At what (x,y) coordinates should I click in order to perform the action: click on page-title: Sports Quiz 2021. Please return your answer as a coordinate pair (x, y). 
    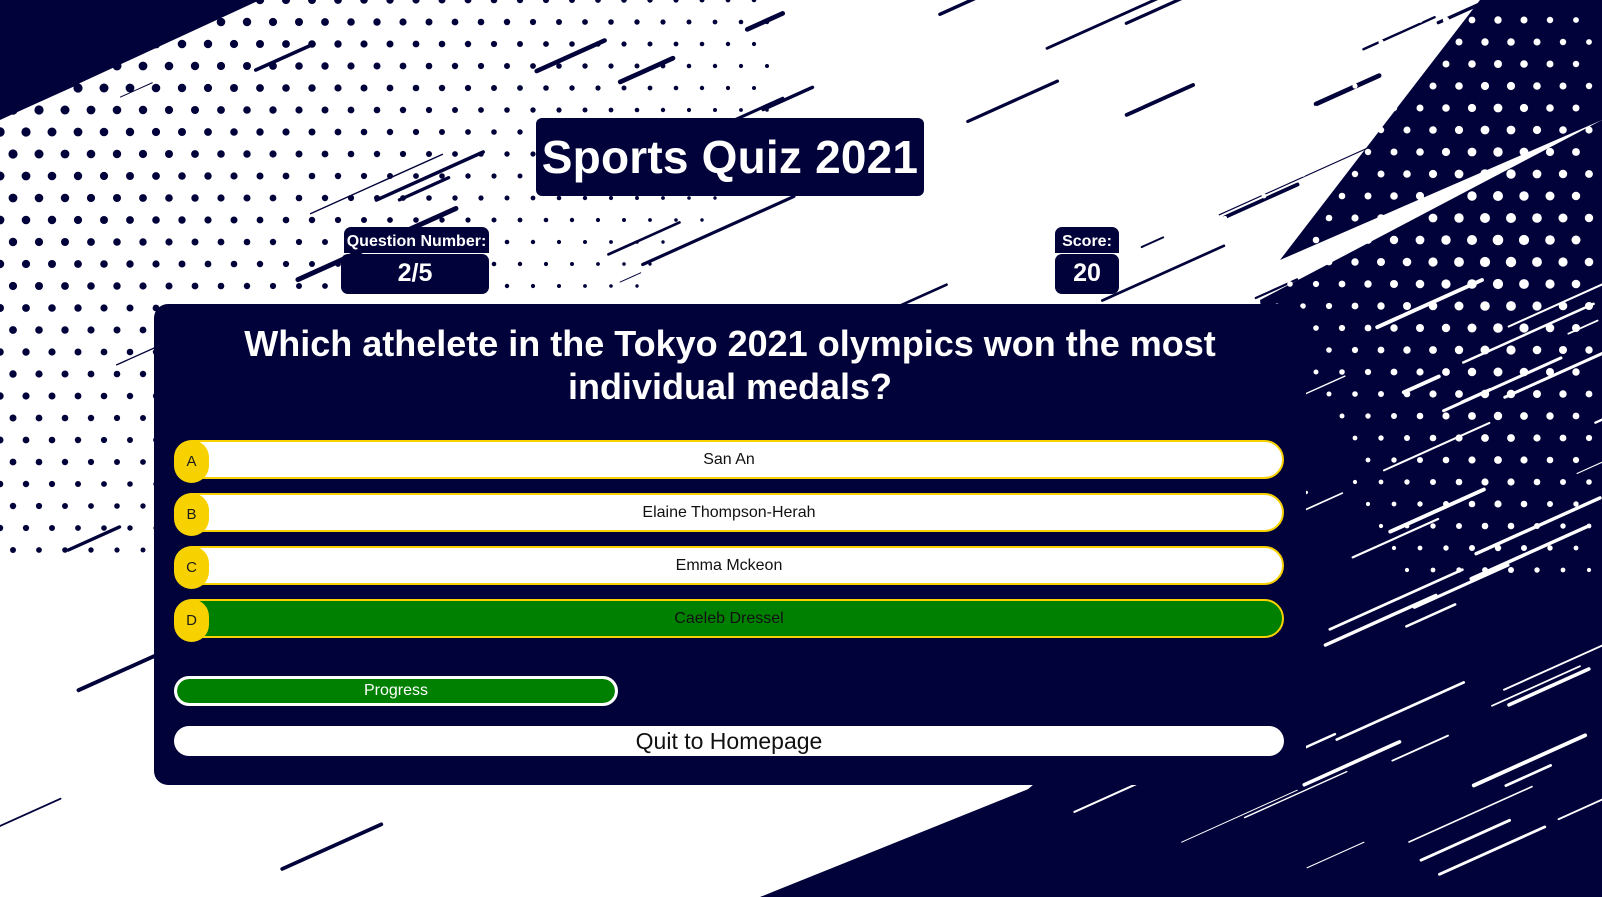
    Looking at the image, I should click on (730, 157).